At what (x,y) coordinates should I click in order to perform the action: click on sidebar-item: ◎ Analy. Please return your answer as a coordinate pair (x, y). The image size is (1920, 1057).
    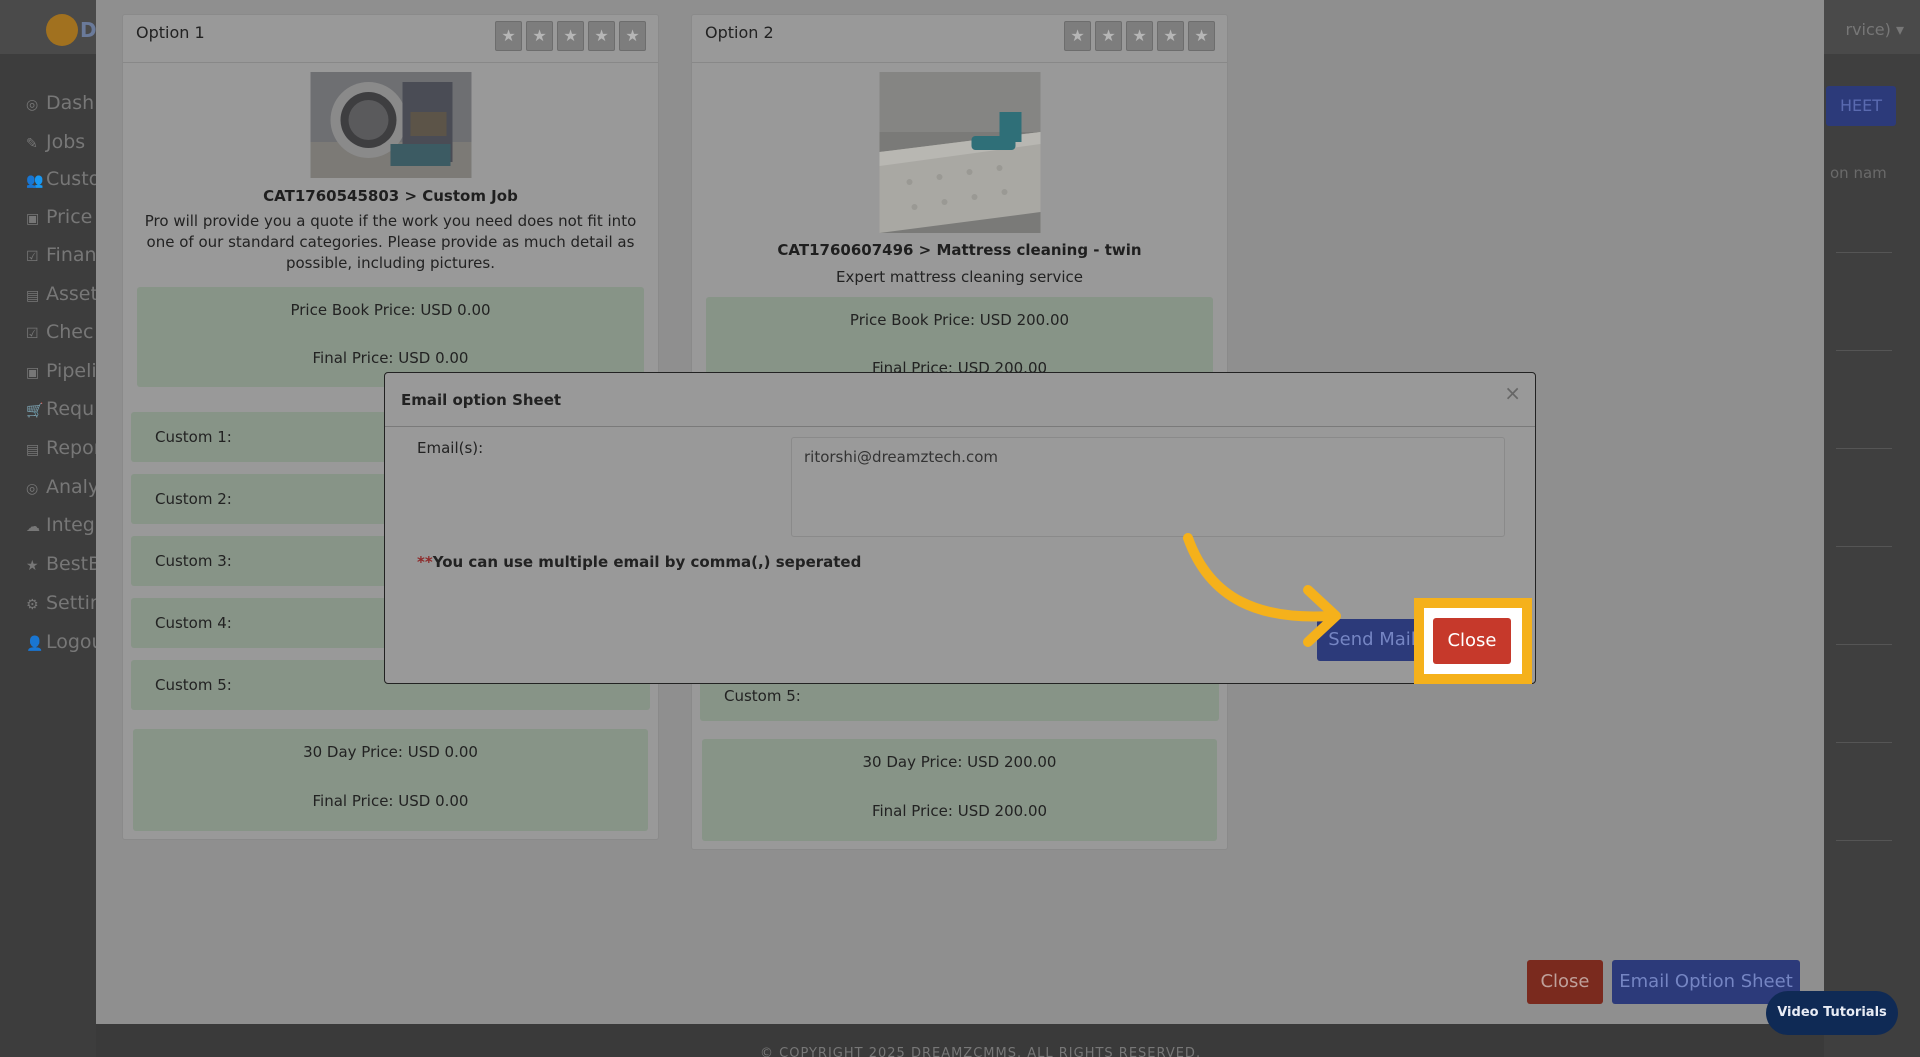
    Looking at the image, I should click on (62, 487).